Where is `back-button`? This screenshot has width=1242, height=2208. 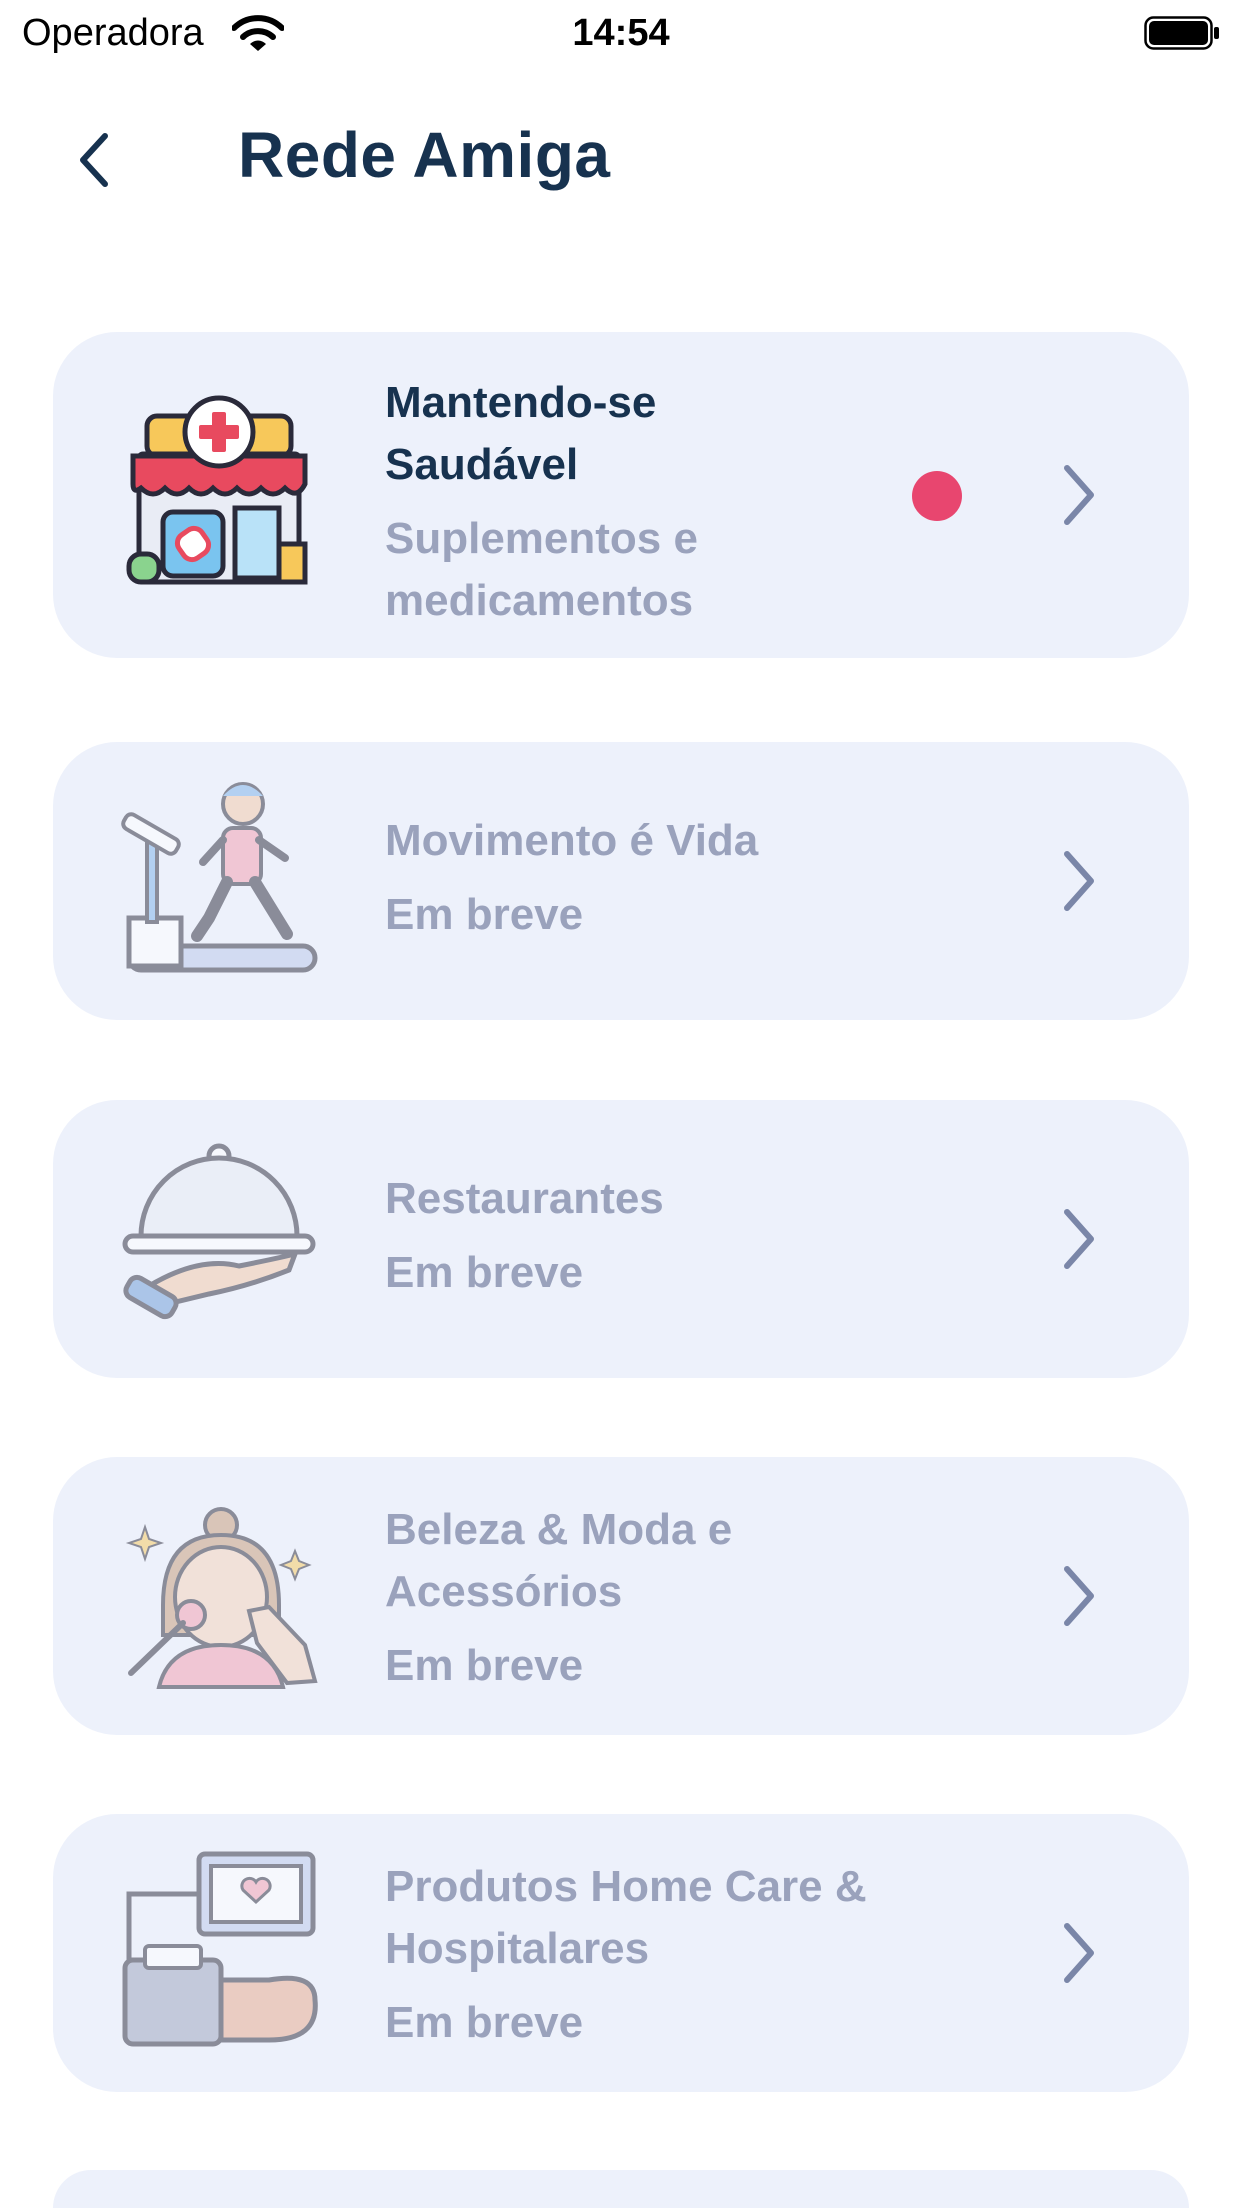 back-button is located at coordinates (95, 160).